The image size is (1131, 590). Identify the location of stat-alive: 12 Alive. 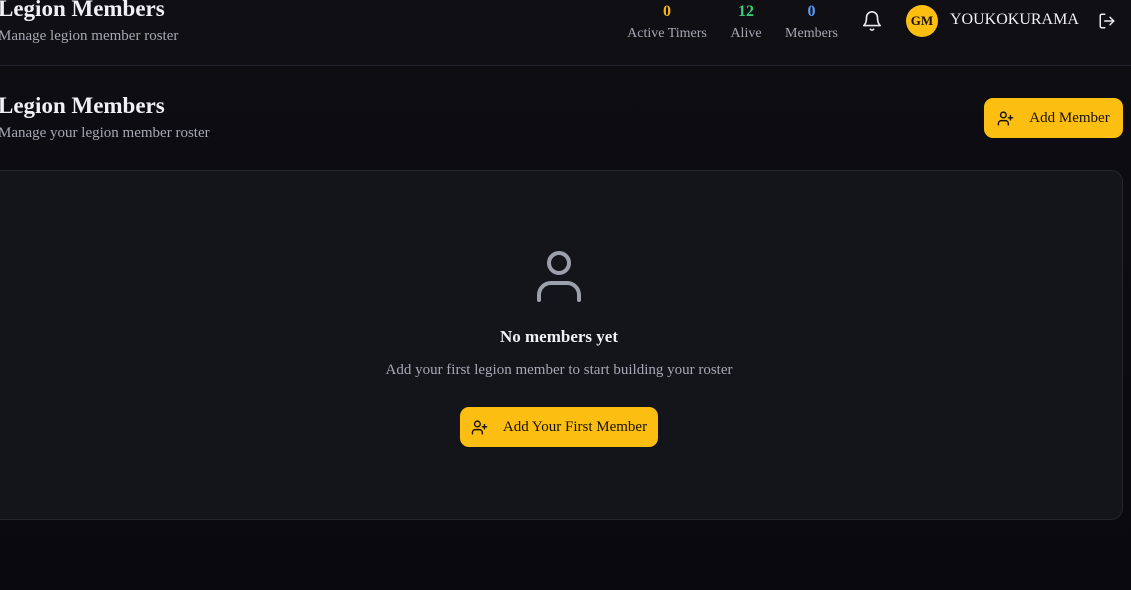
(746, 22).